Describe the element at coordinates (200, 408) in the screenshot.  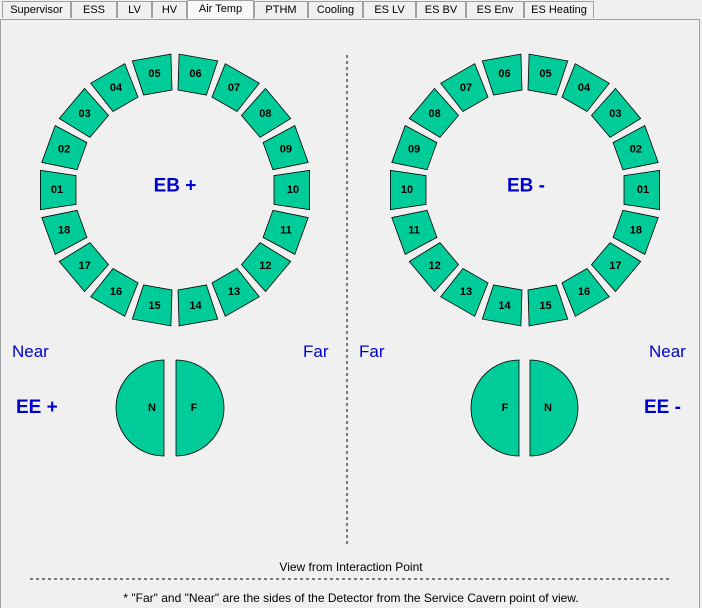
I see `ee-plus-far-half` at that location.